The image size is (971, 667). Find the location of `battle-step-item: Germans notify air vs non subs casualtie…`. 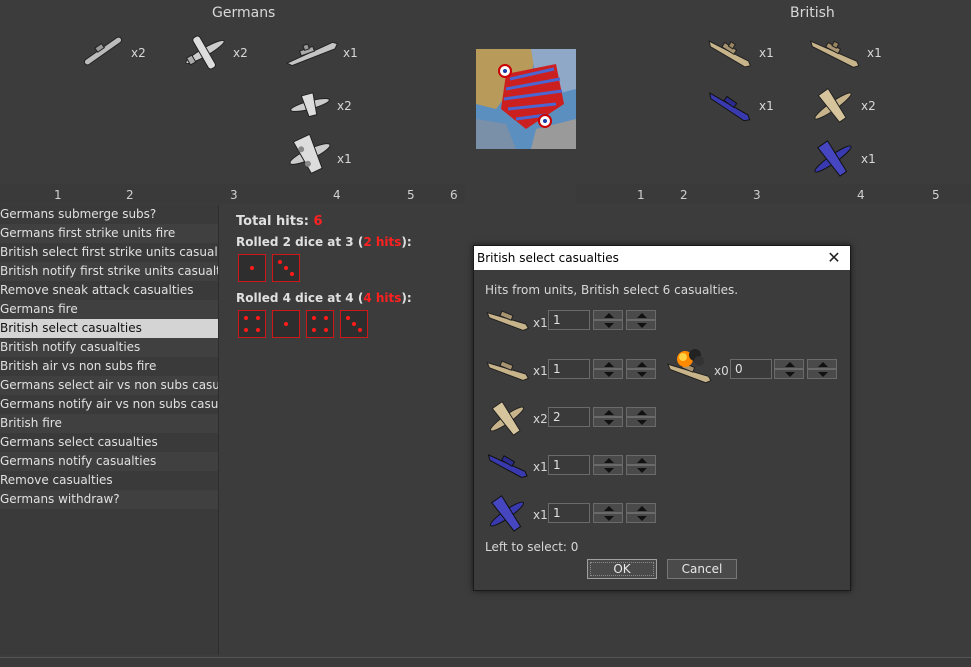

battle-step-item: Germans notify air vs non subs casualtie… is located at coordinates (109, 404).